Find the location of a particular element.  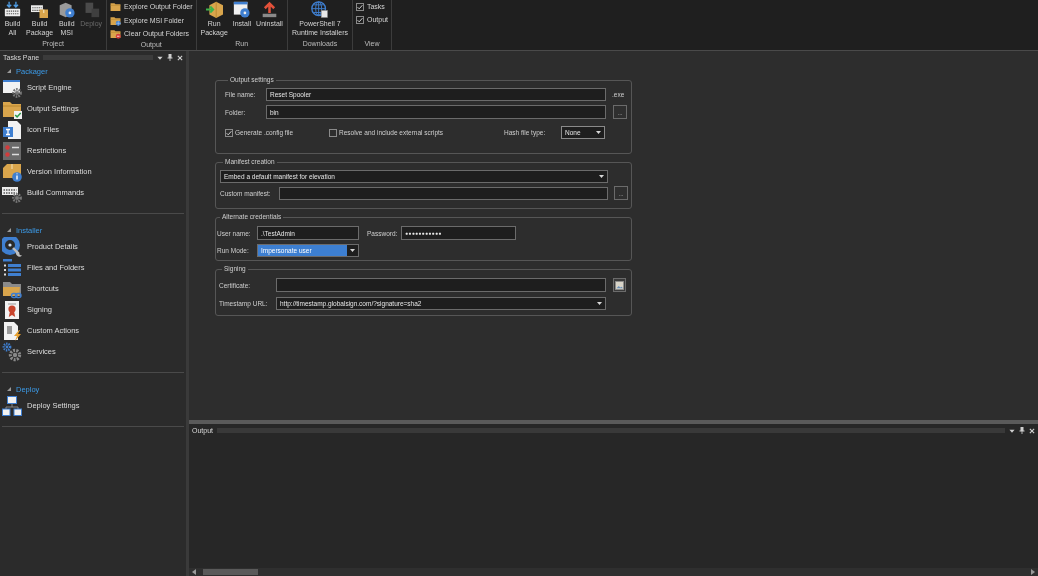

scrollbar-thumb is located at coordinates (230, 572).